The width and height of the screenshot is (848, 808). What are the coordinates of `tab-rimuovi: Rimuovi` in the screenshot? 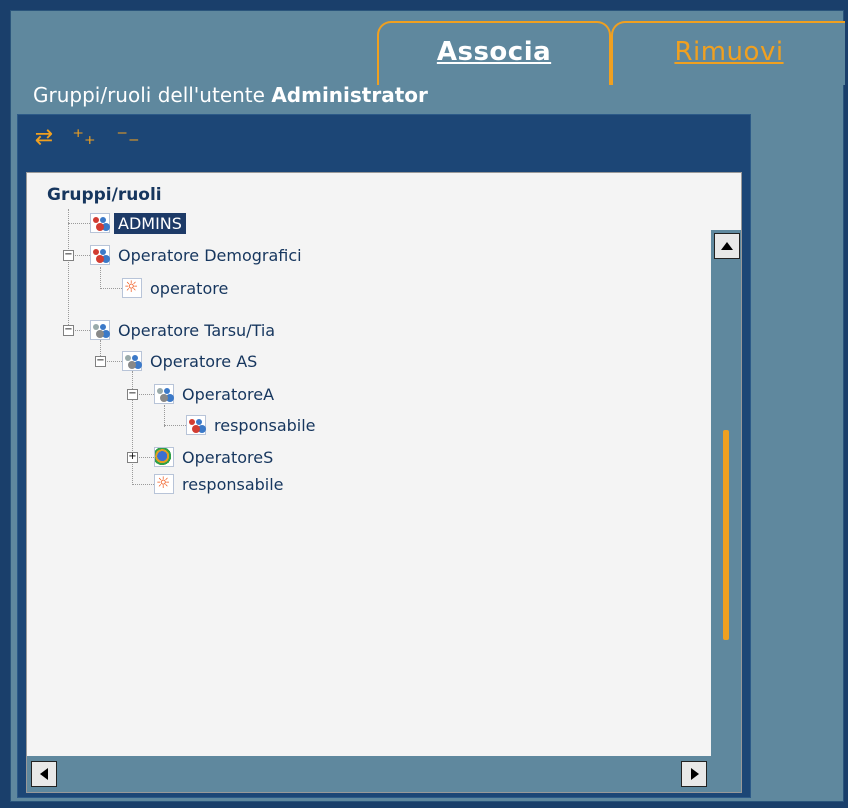 It's located at (728, 53).